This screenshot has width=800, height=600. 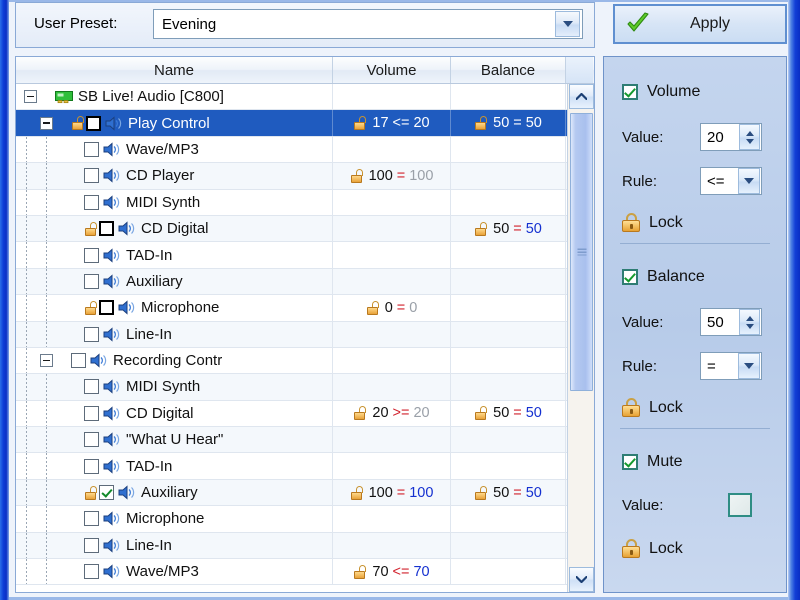 I want to click on row-name-cell: SB Live! Audio [C800], so click(x=174, y=97).